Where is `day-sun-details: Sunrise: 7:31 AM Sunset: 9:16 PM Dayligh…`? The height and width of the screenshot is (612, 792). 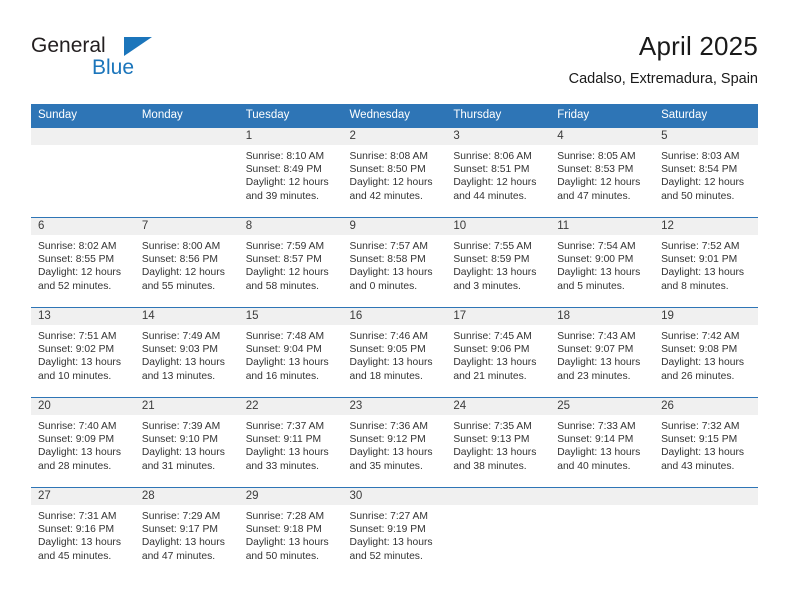
day-sun-details: Sunrise: 7:31 AM Sunset: 9:16 PM Dayligh… is located at coordinates (79, 536).